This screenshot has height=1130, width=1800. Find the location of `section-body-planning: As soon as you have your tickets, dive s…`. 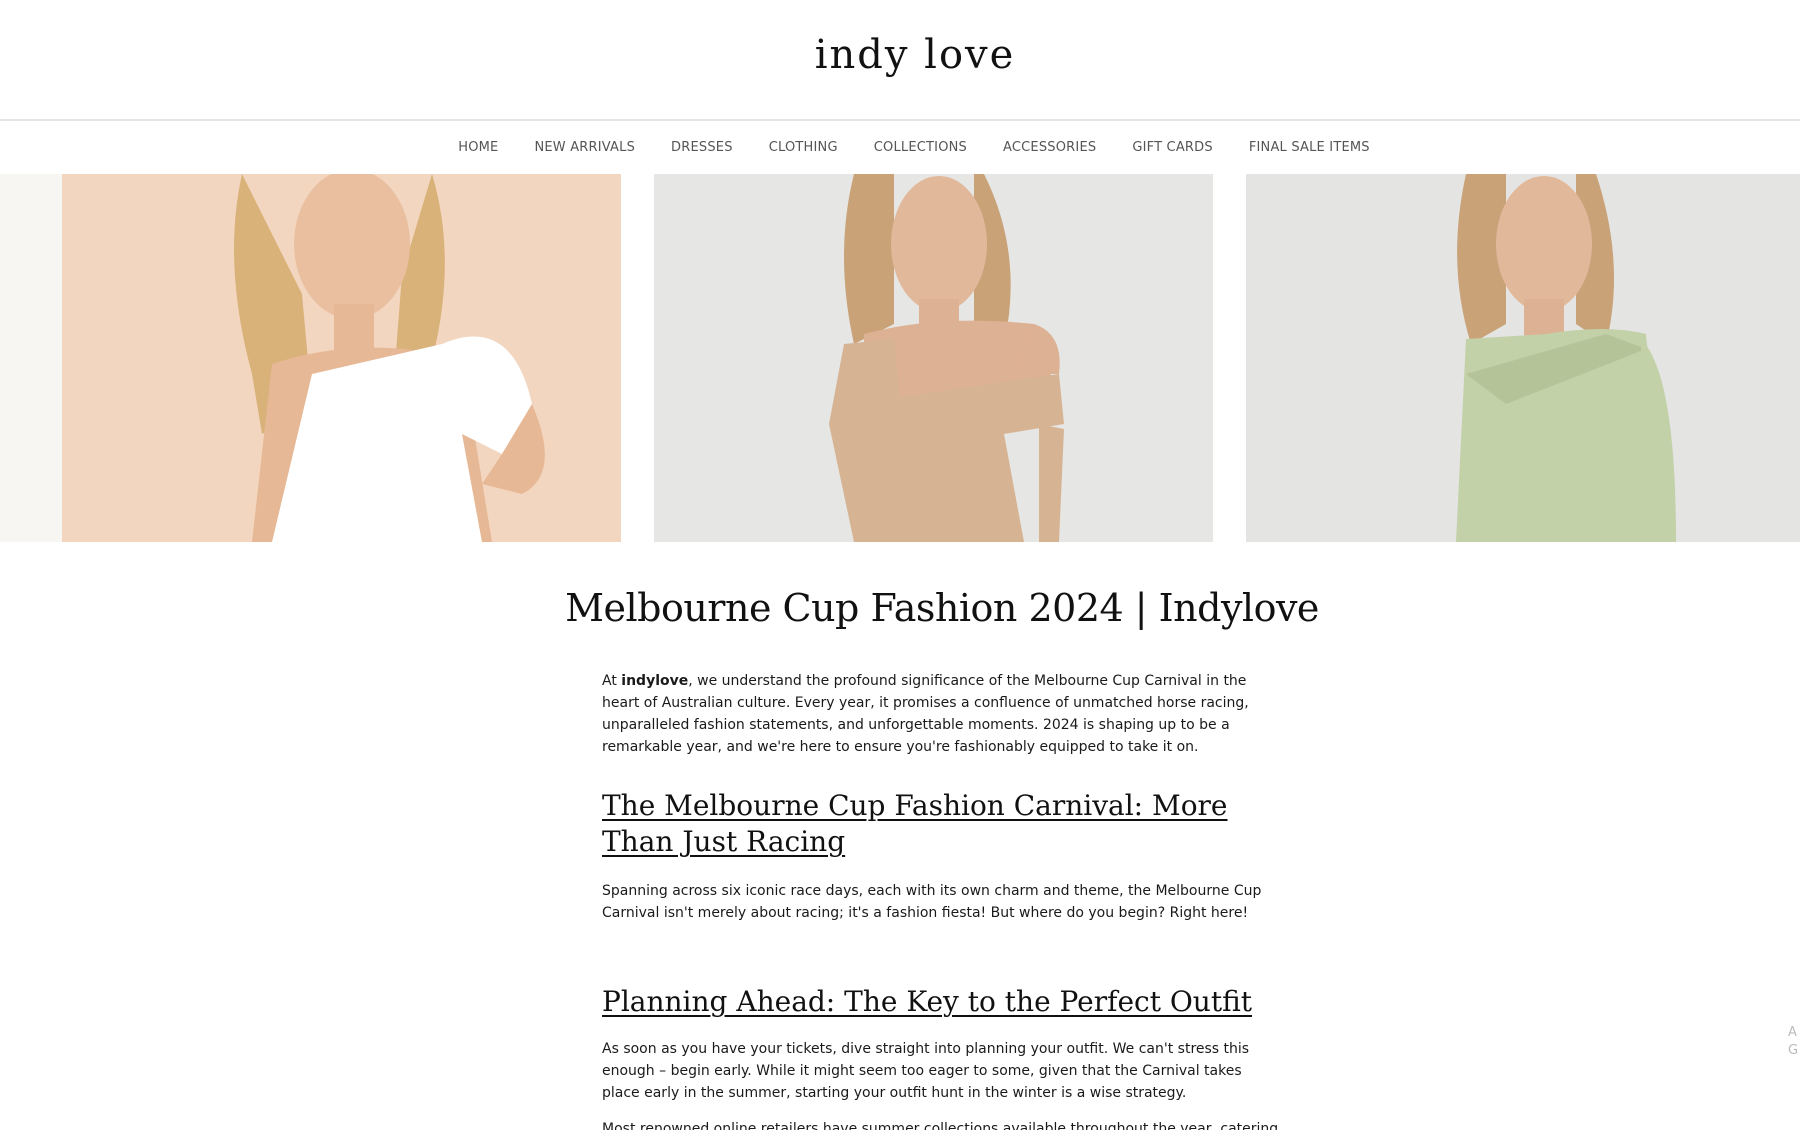

section-body-planning: As soon as you have your tickets, dive s… is located at coordinates (926, 1071).